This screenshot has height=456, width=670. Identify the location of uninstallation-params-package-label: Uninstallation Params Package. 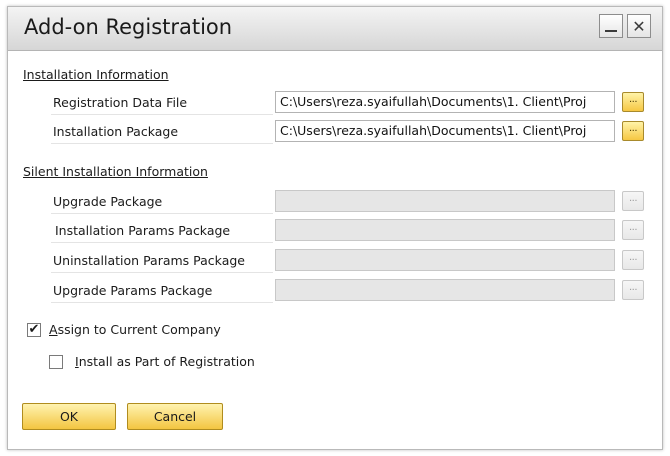
(149, 260).